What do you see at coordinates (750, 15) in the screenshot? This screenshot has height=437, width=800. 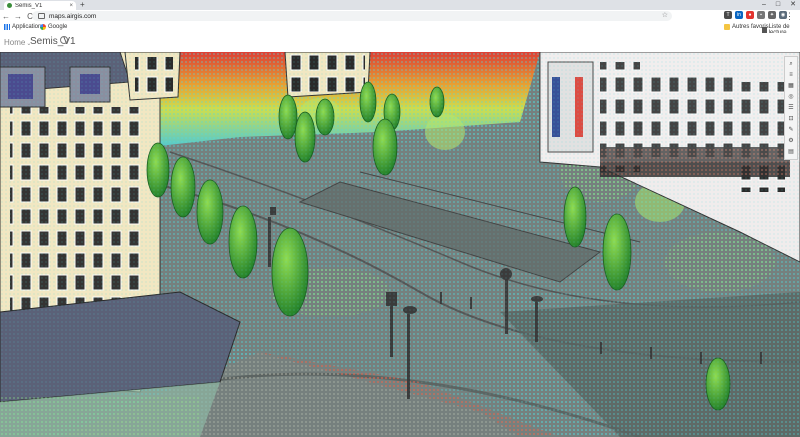 I see `extension-red-icon: ●` at bounding box center [750, 15].